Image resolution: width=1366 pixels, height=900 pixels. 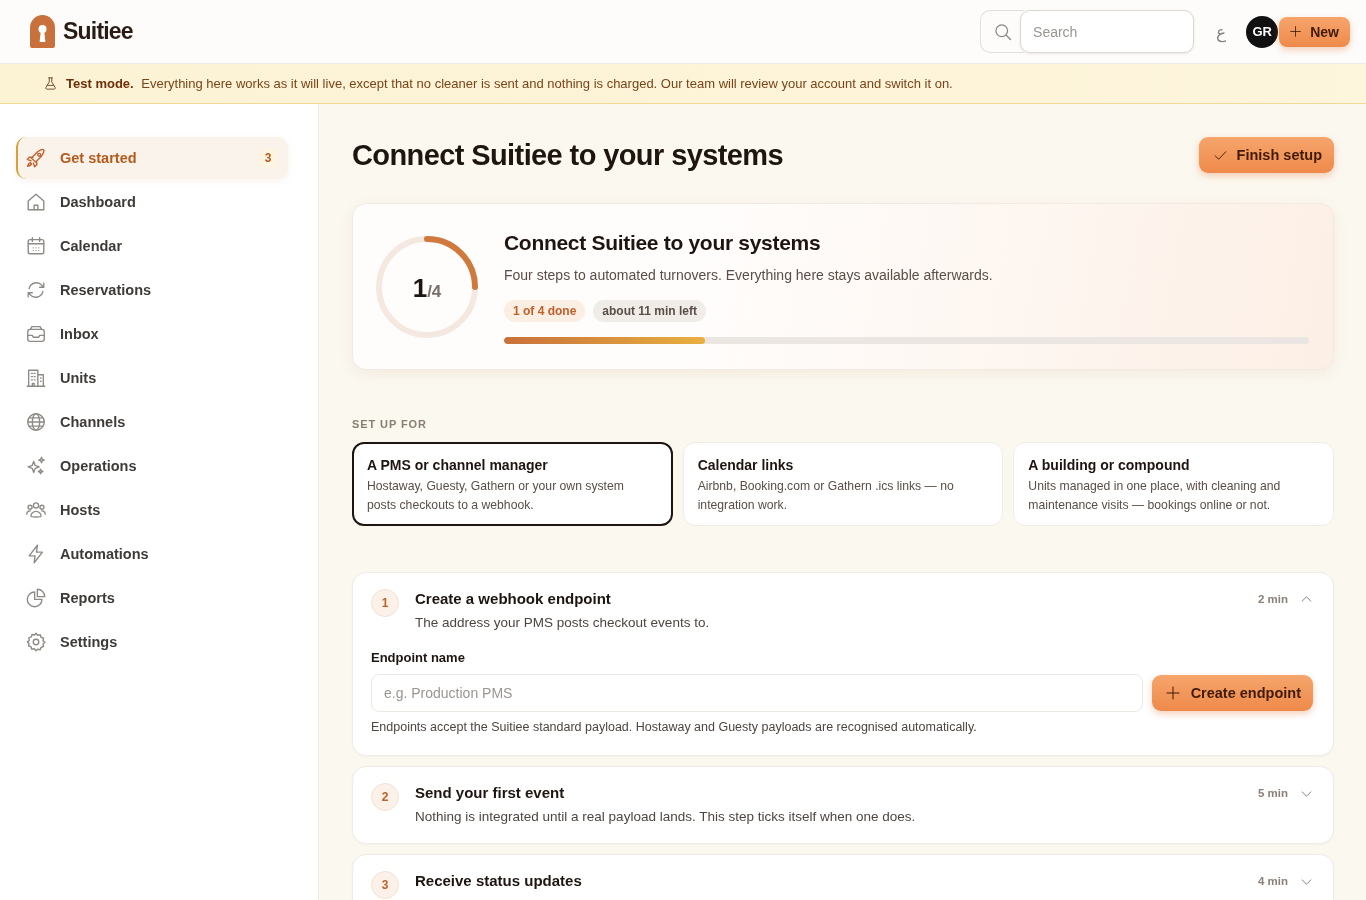 What do you see at coordinates (509, 83) in the screenshot?
I see `banner-message: Test mode. Everything here works as it will live, except that no cleaner is sent and nothing is charged. Our team will review your account and switch it on.` at bounding box center [509, 83].